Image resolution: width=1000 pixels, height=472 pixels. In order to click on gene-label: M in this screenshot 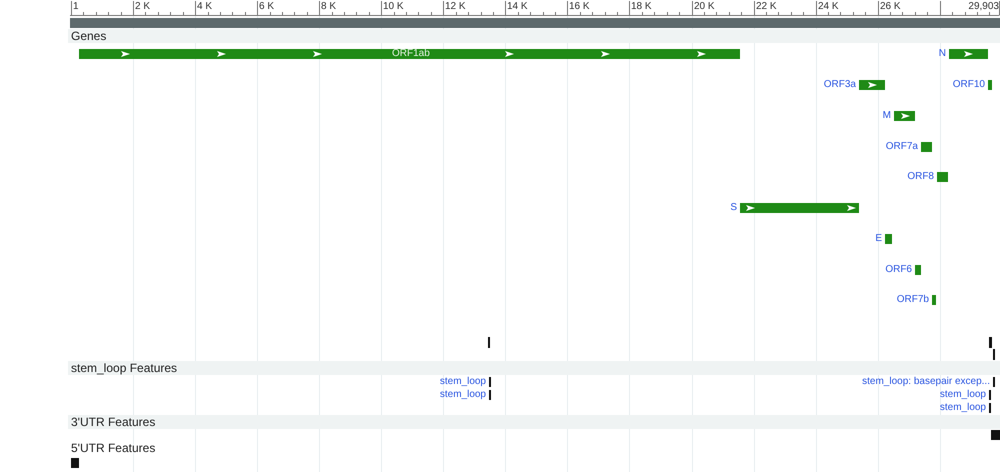, I will do `click(886, 116)`.